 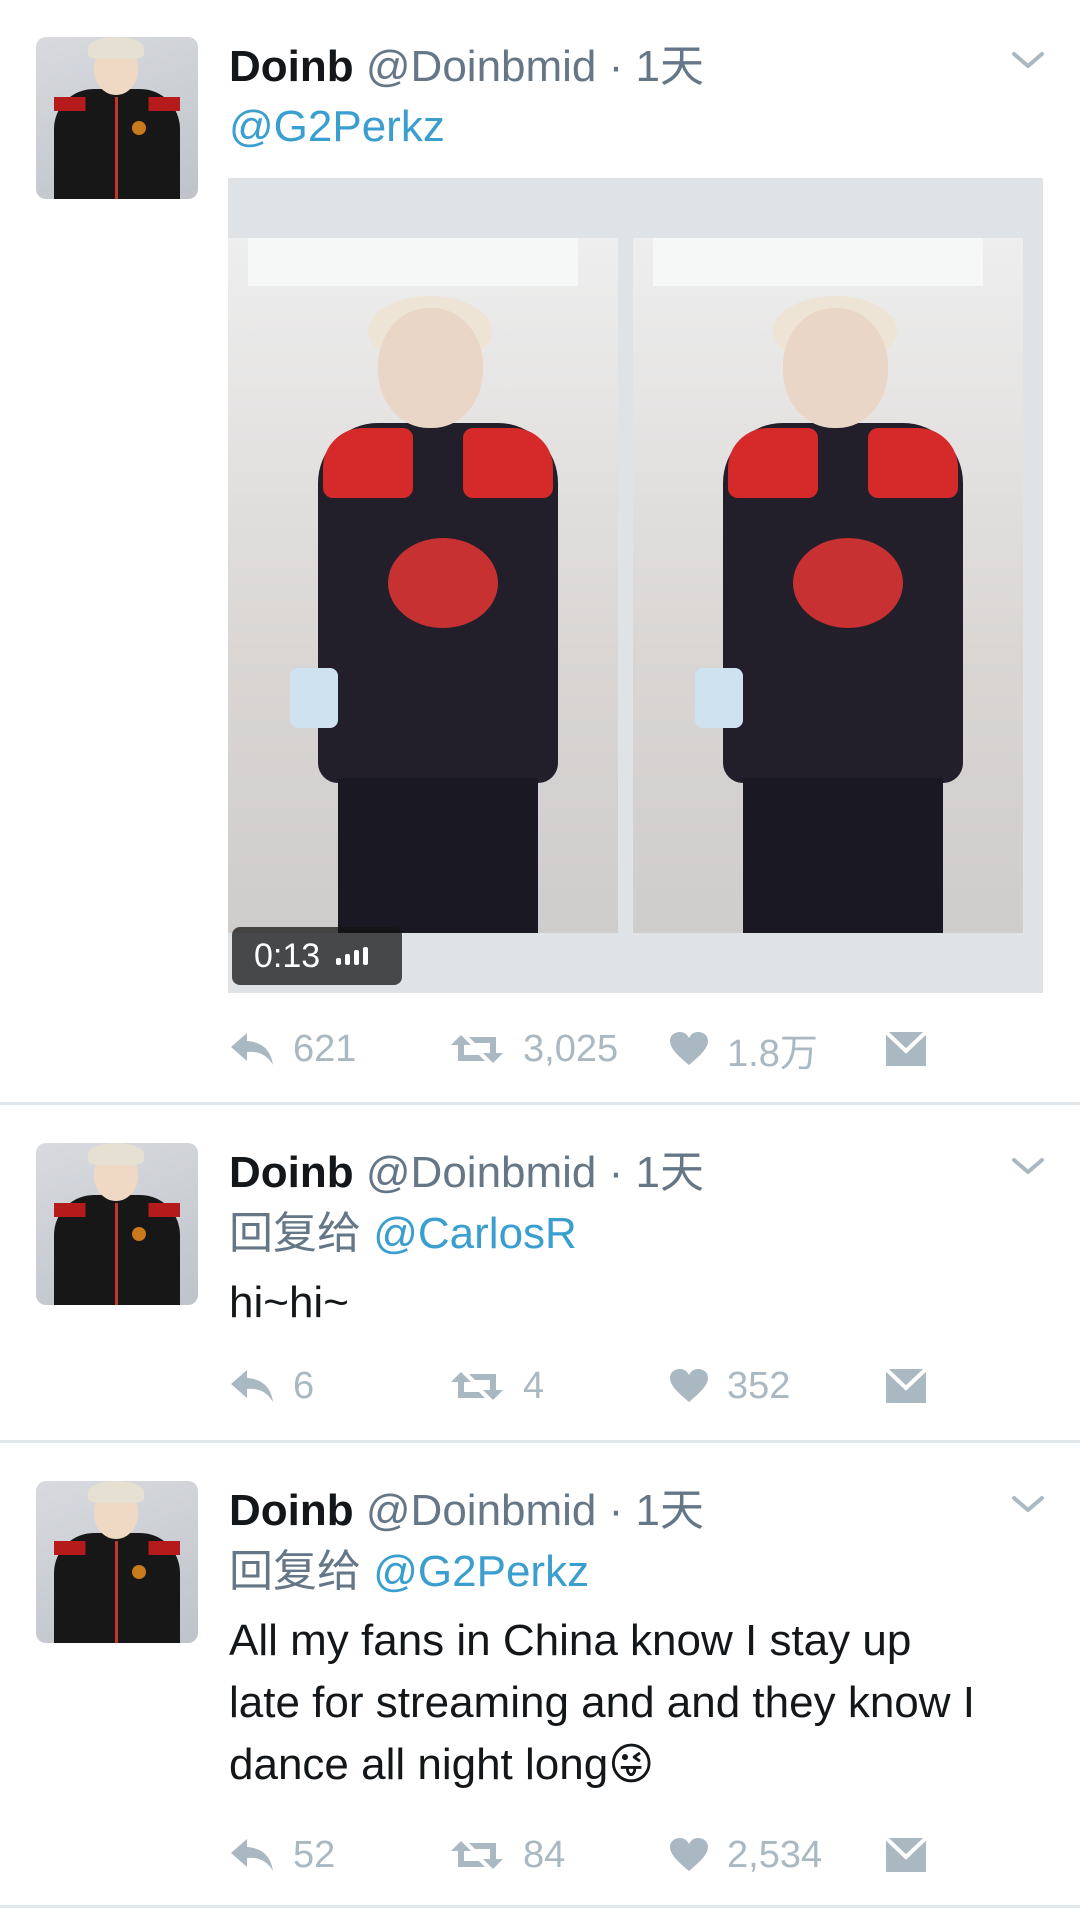 I want to click on reply-button: 6, so click(x=271, y=1386).